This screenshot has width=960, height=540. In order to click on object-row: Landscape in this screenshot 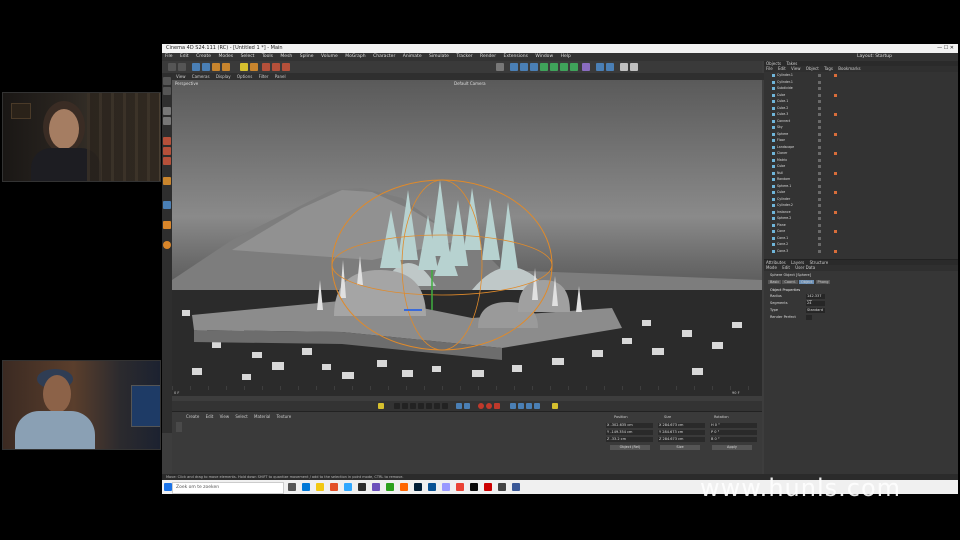, I will do `click(861, 147)`.